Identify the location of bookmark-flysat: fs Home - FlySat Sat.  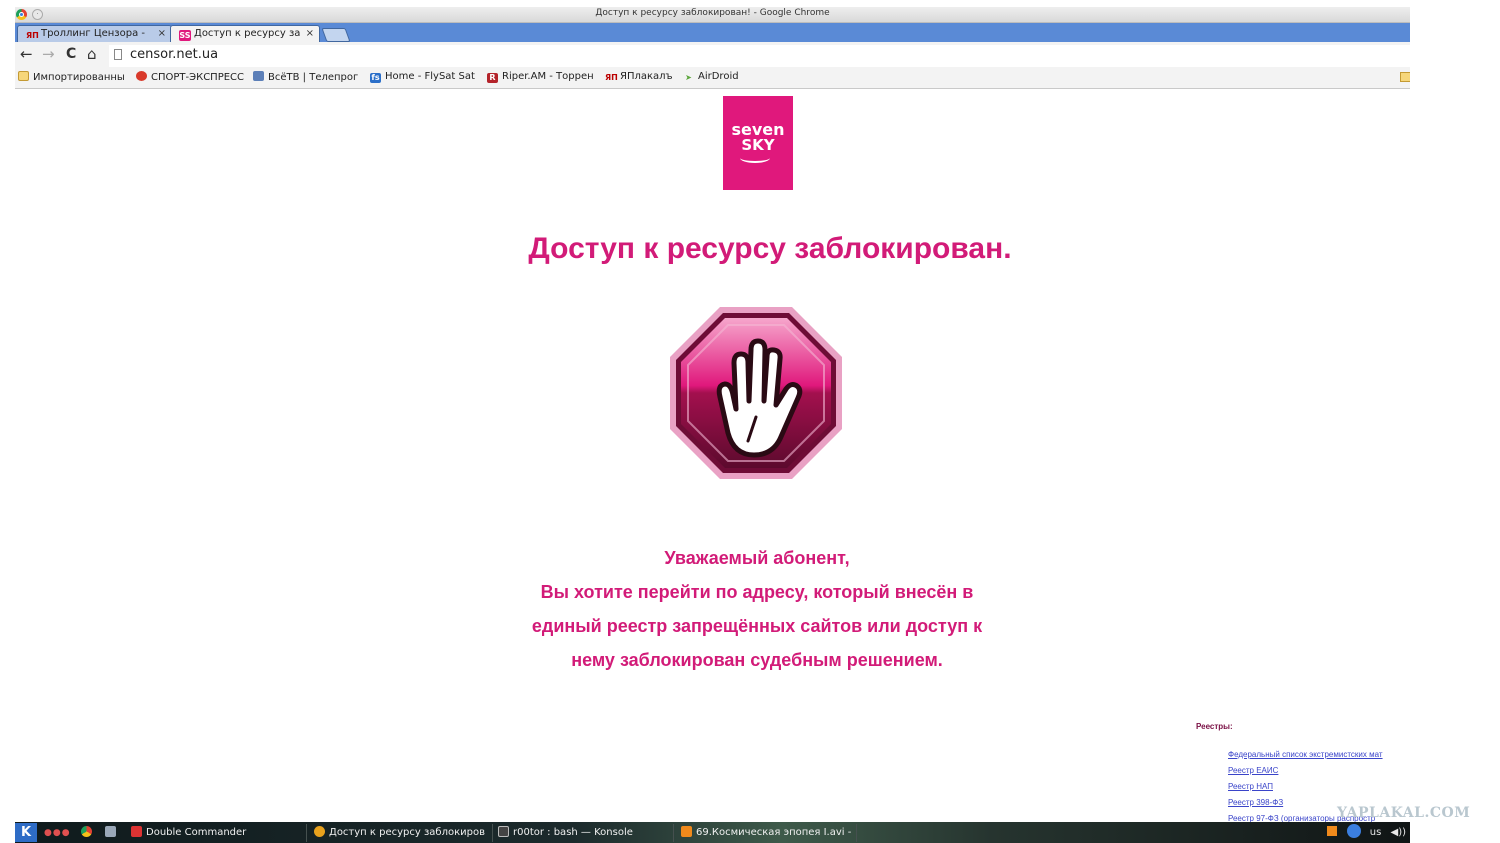
(424, 77).